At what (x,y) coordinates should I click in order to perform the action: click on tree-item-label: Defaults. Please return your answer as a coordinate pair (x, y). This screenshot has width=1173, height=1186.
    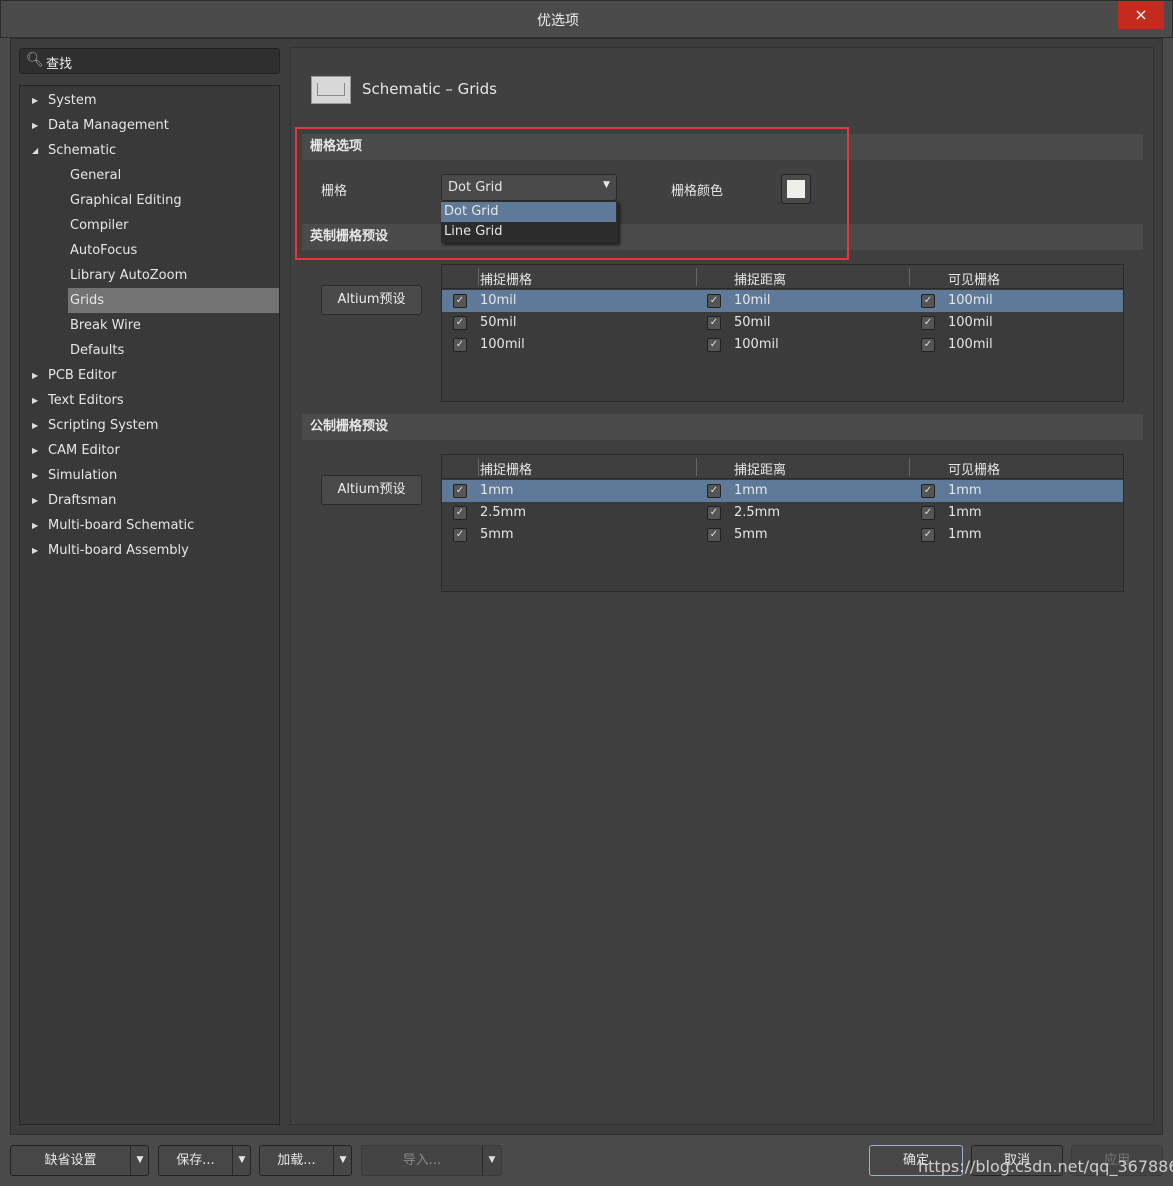
    Looking at the image, I should click on (97, 350).